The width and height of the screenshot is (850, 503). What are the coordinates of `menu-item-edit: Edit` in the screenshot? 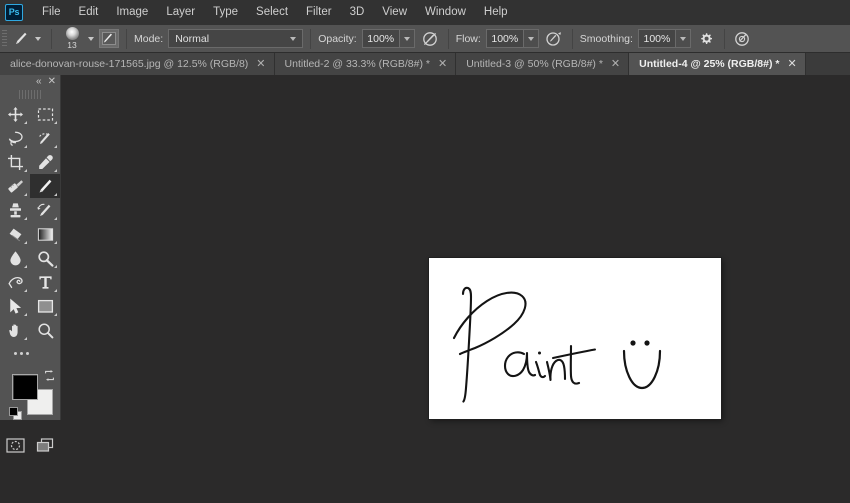 It's located at (89, 12).